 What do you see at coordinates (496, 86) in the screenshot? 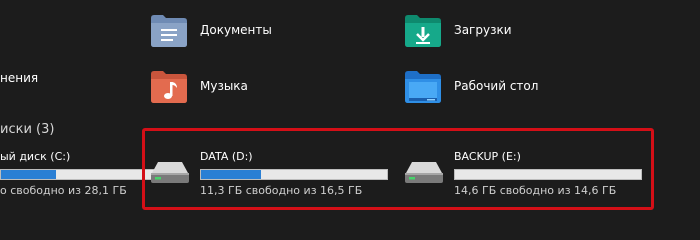
I see `folder-label-desktop: Рабочий стол` at bounding box center [496, 86].